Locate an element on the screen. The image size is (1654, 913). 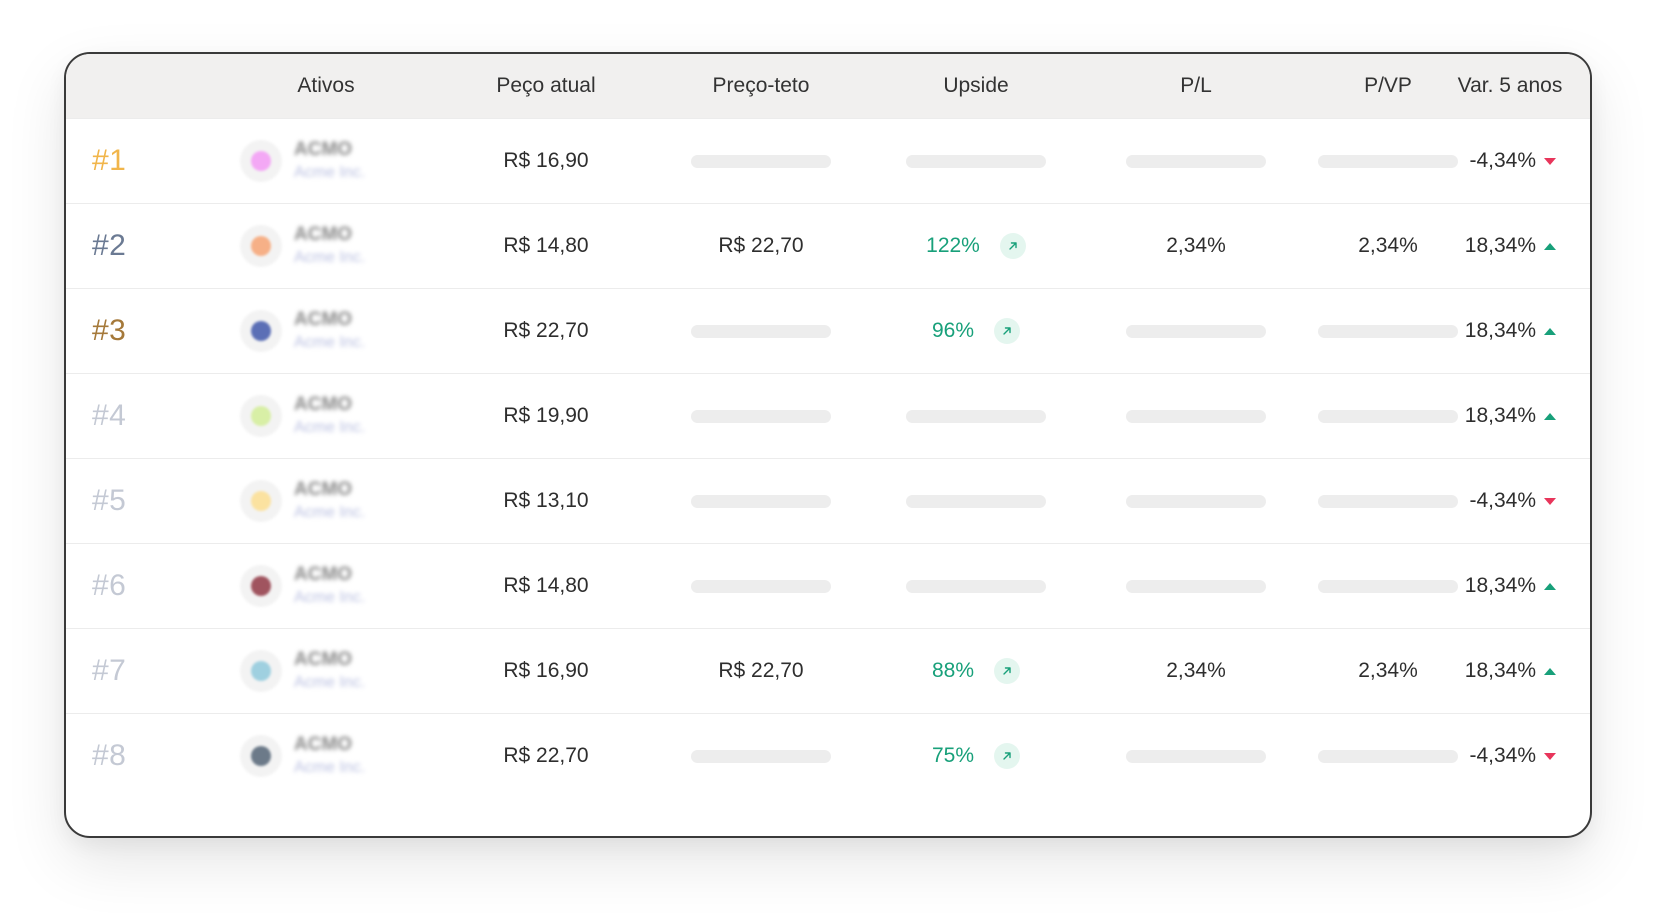
col-header-ativos: Ativos is located at coordinates (326, 86).